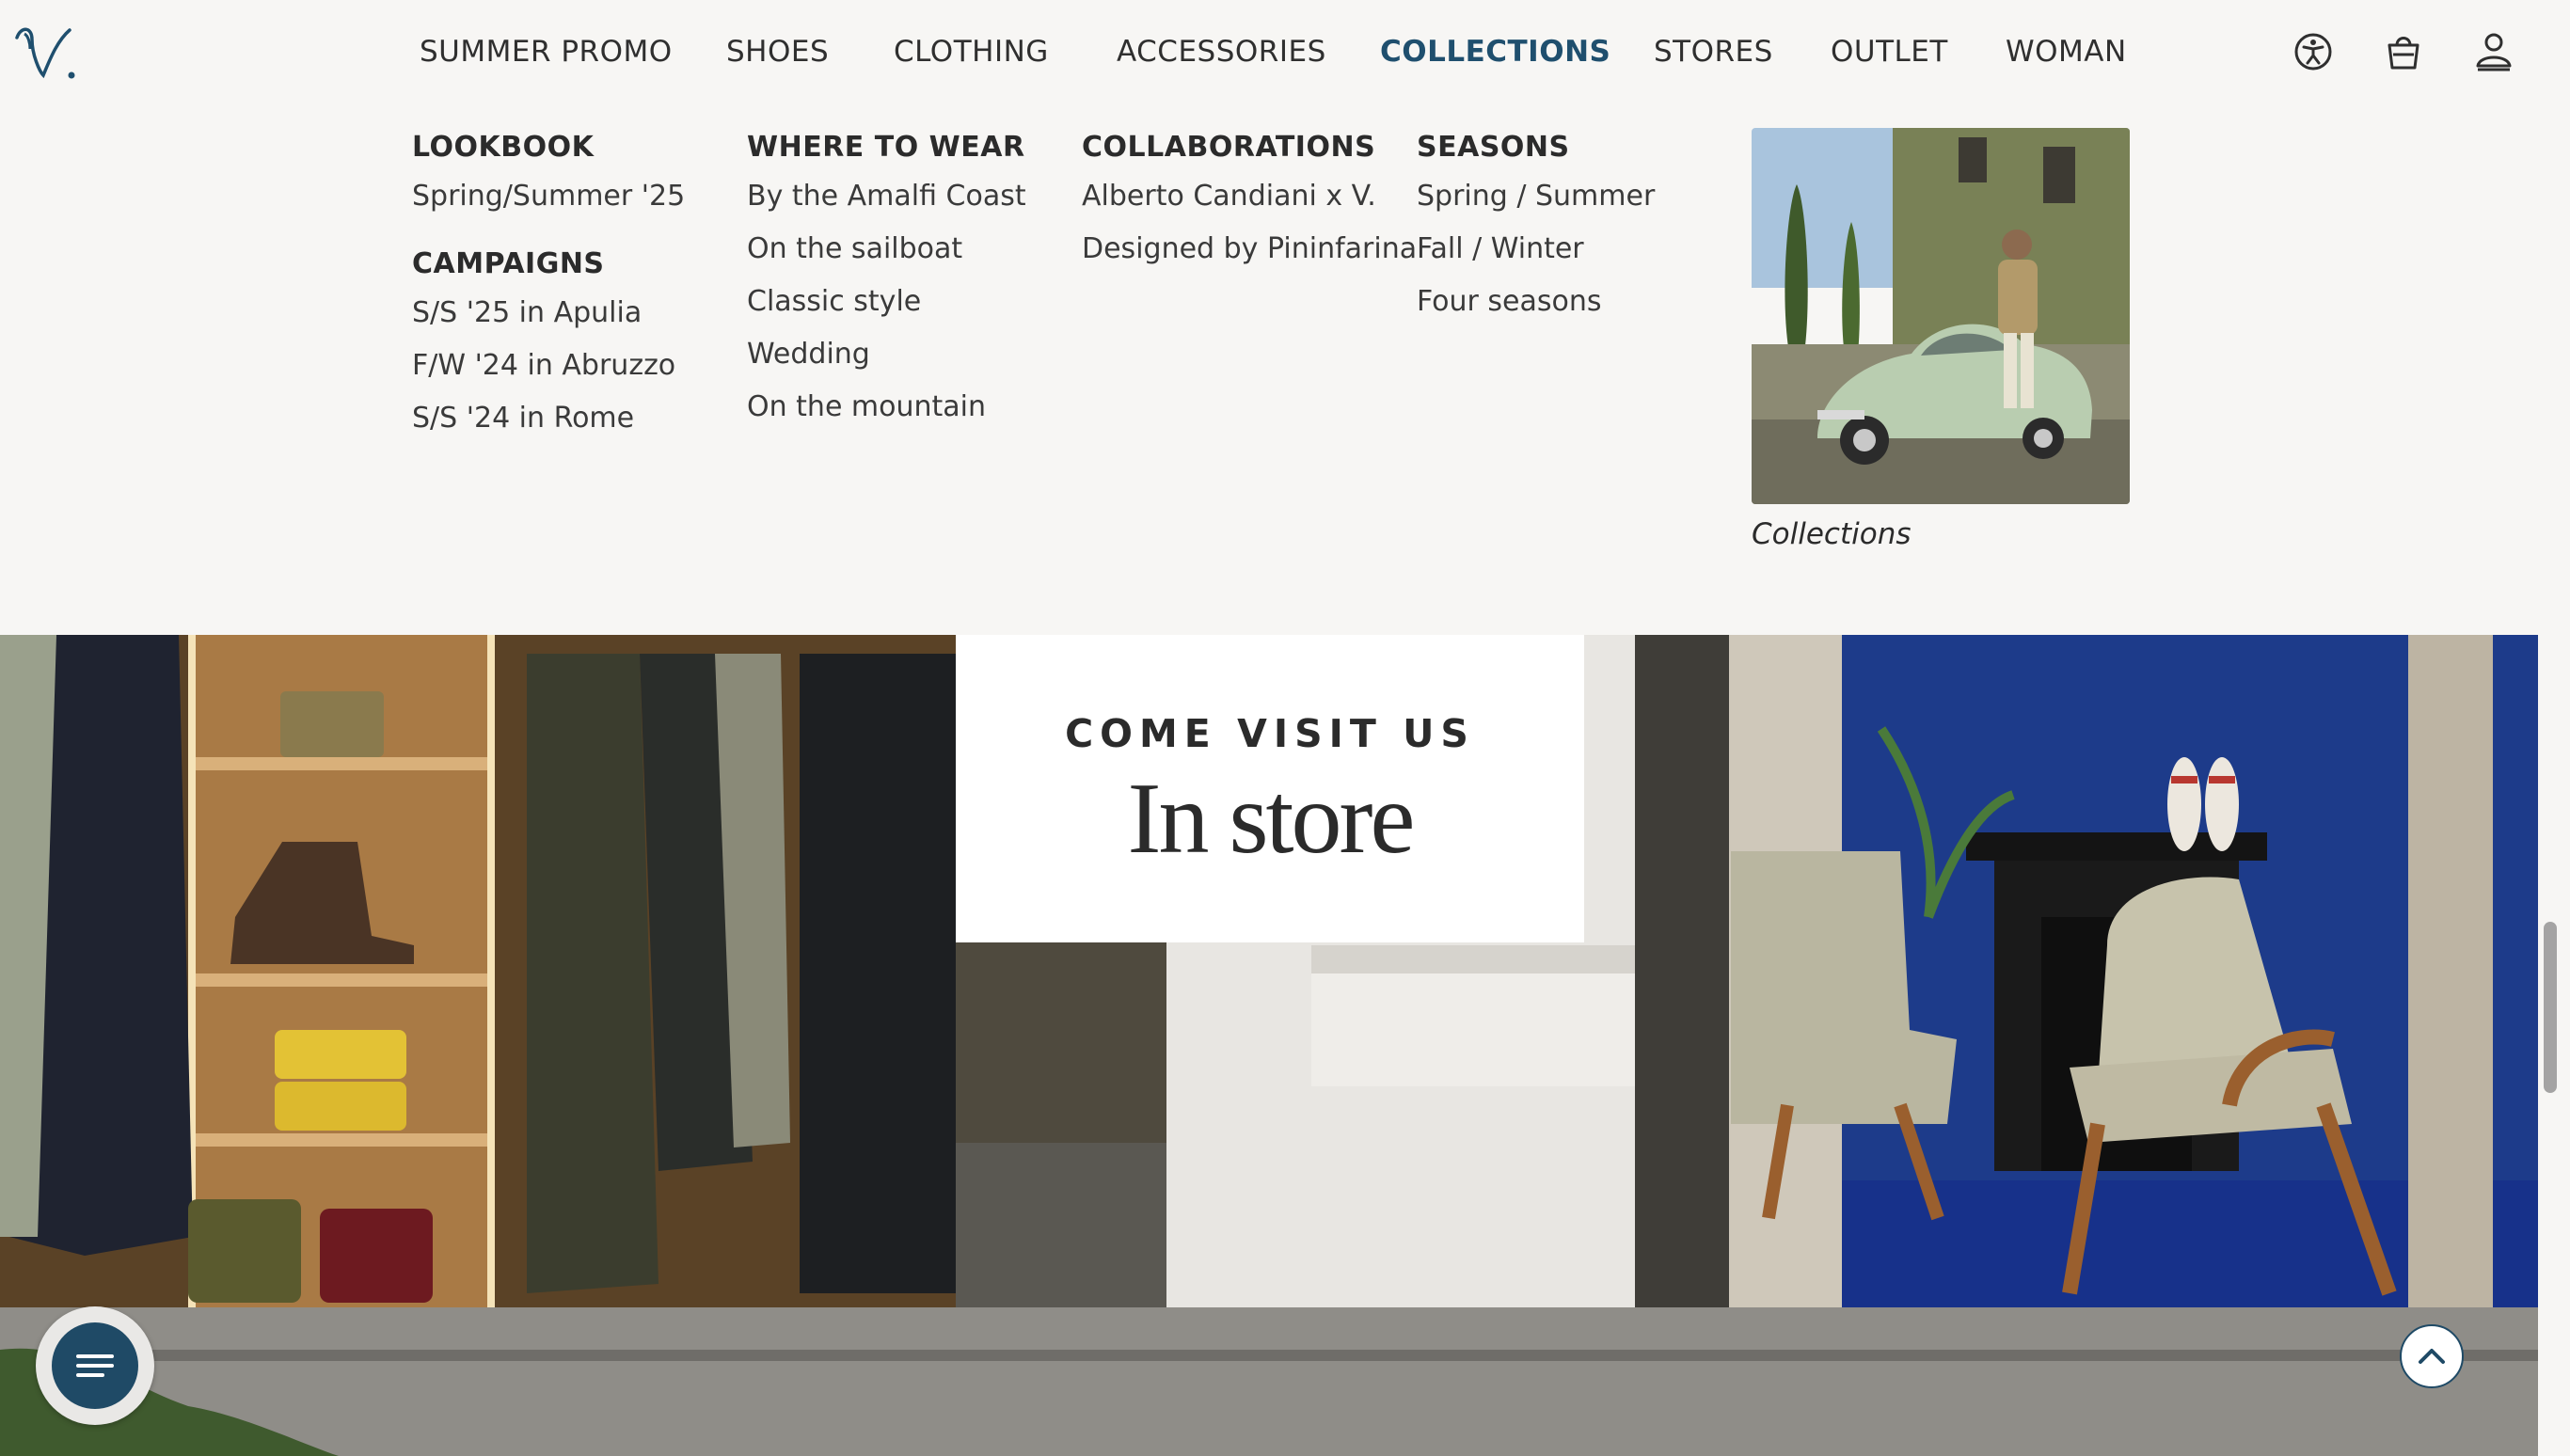  Describe the element at coordinates (886, 302) in the screenshot. I see `where-link-classic: Classic style` at that location.